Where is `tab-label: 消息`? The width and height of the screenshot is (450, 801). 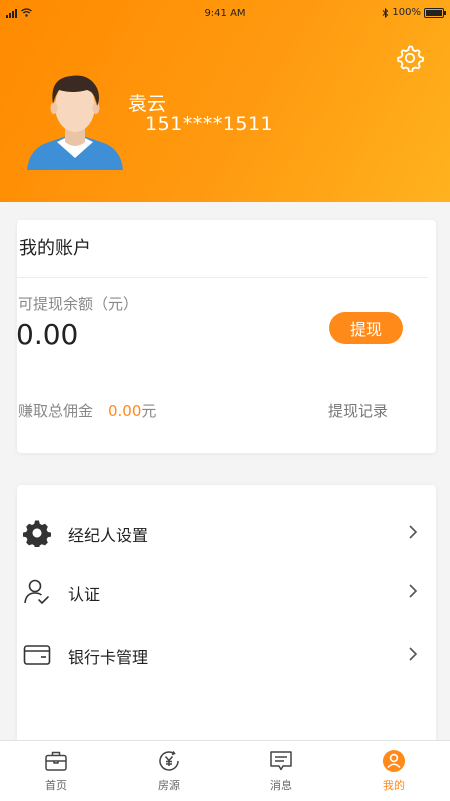
tab-label: 消息 is located at coordinates (281, 785).